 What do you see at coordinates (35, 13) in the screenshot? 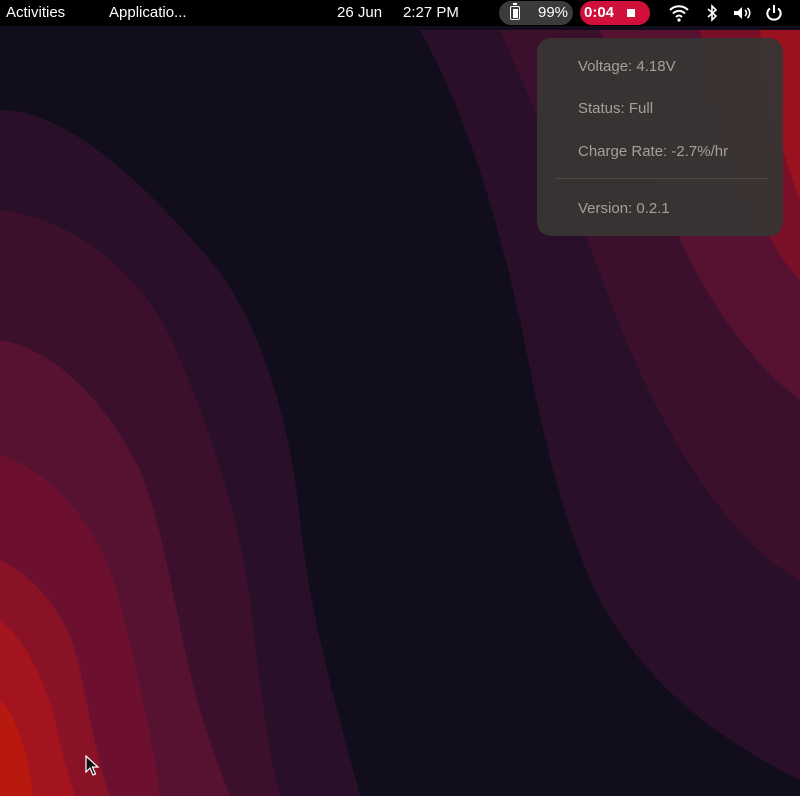
I see `activities-button: Activities` at bounding box center [35, 13].